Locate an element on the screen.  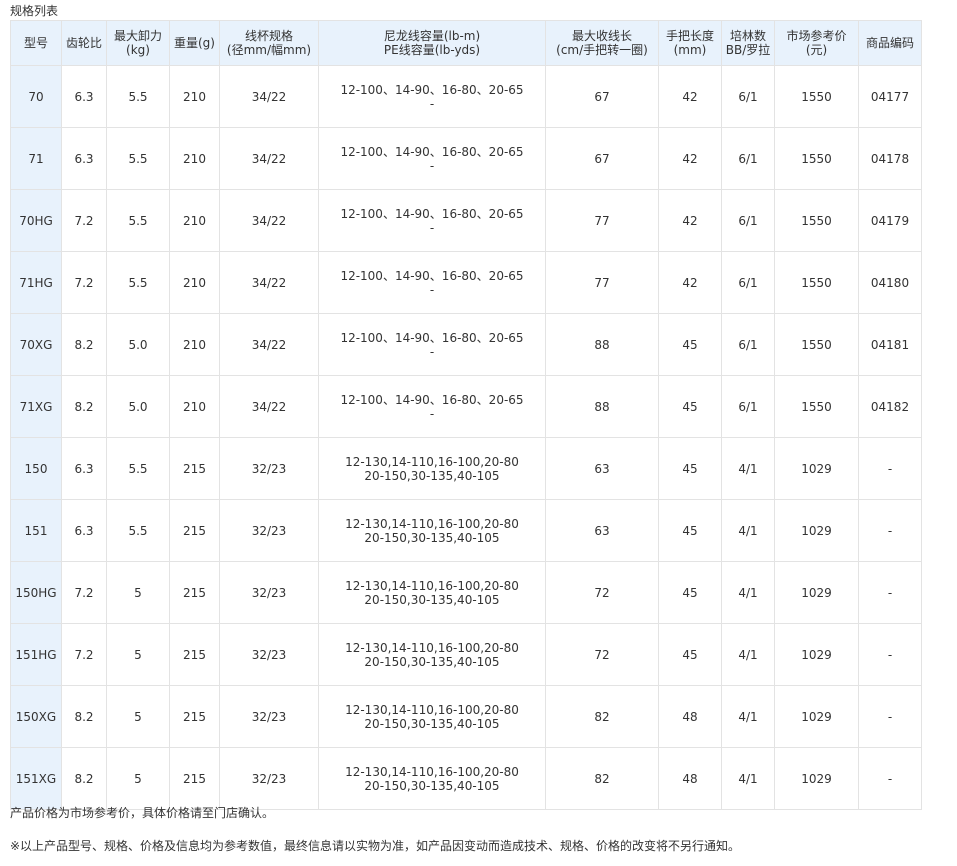
column-header-line1: 最大收线长 is located at coordinates (601, 36).